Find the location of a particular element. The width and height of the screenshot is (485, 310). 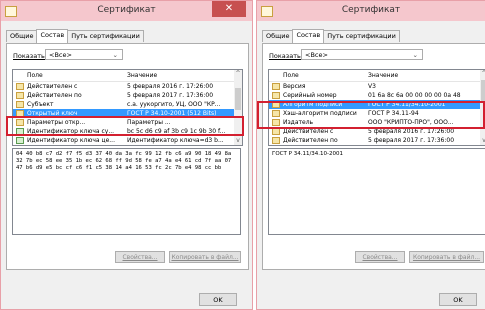

title-bar: Сертификат is located at coordinates (371, 11).